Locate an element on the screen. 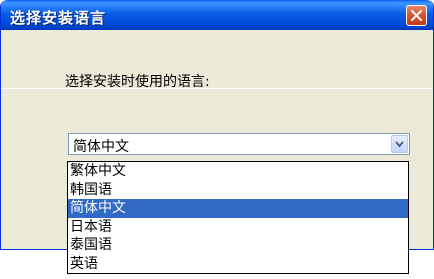 The height and width of the screenshot is (279, 434). dropdown-button is located at coordinates (399, 144).